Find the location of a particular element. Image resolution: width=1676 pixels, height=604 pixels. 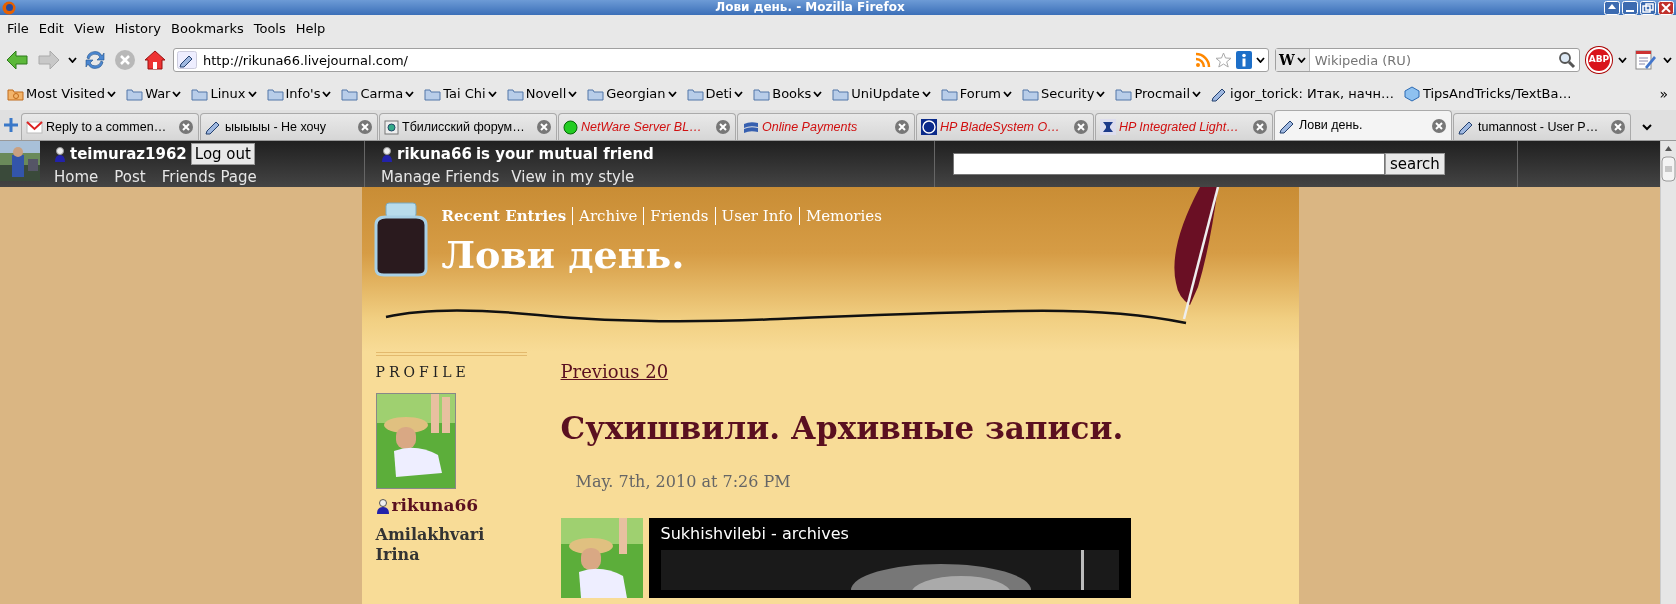

bookmark-item: Procmail is located at coordinates (1158, 94).